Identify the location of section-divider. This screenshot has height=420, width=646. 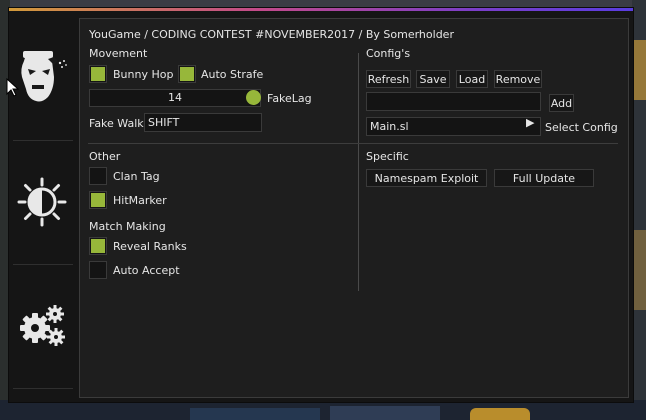
(353, 143).